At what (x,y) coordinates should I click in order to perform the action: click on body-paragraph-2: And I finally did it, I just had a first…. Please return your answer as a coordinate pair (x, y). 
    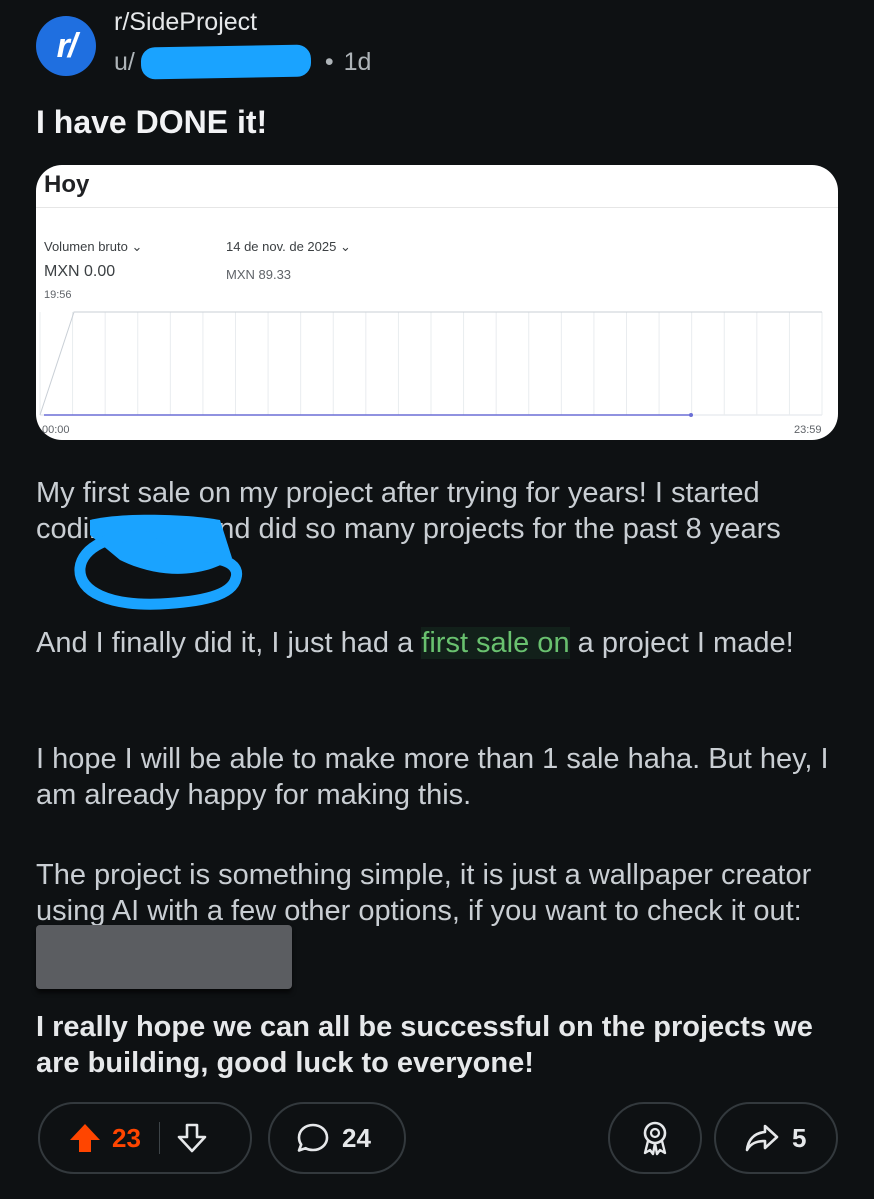
    Looking at the image, I should click on (436, 643).